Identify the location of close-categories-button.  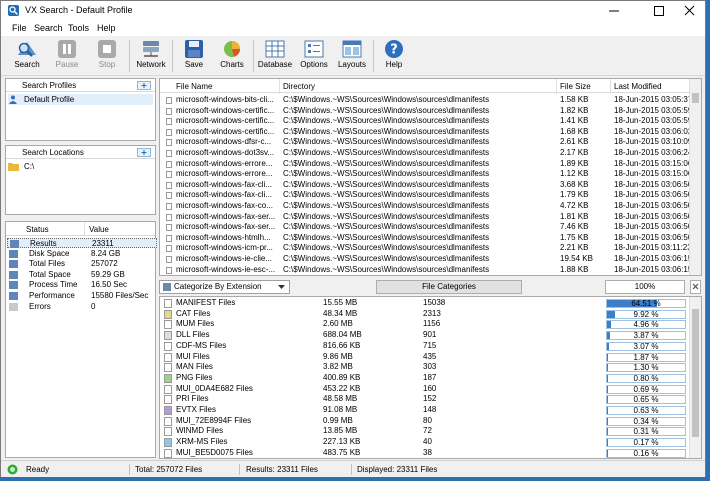
(695, 287).